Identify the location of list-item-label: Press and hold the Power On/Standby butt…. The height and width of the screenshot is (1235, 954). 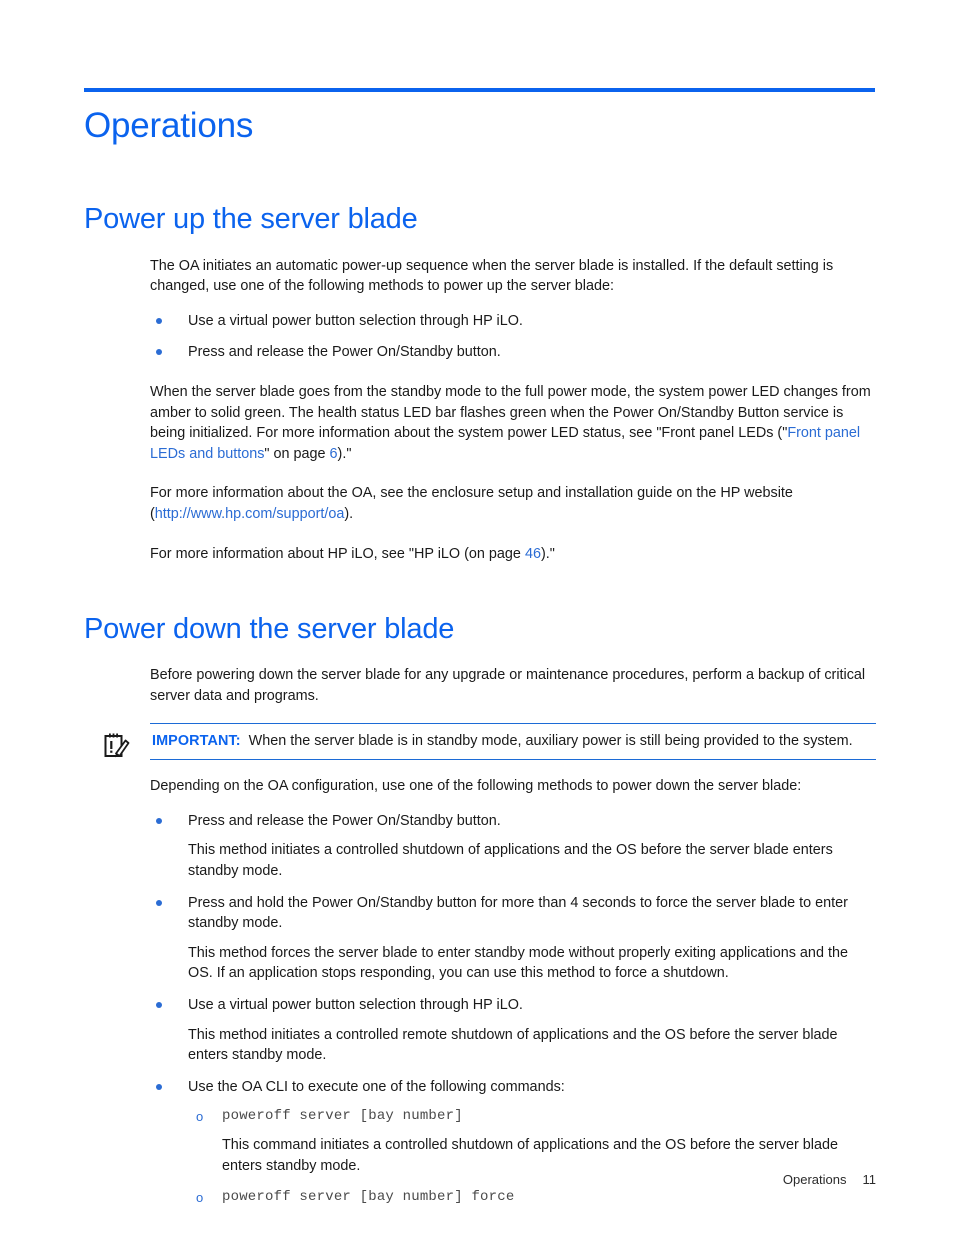
(518, 913).